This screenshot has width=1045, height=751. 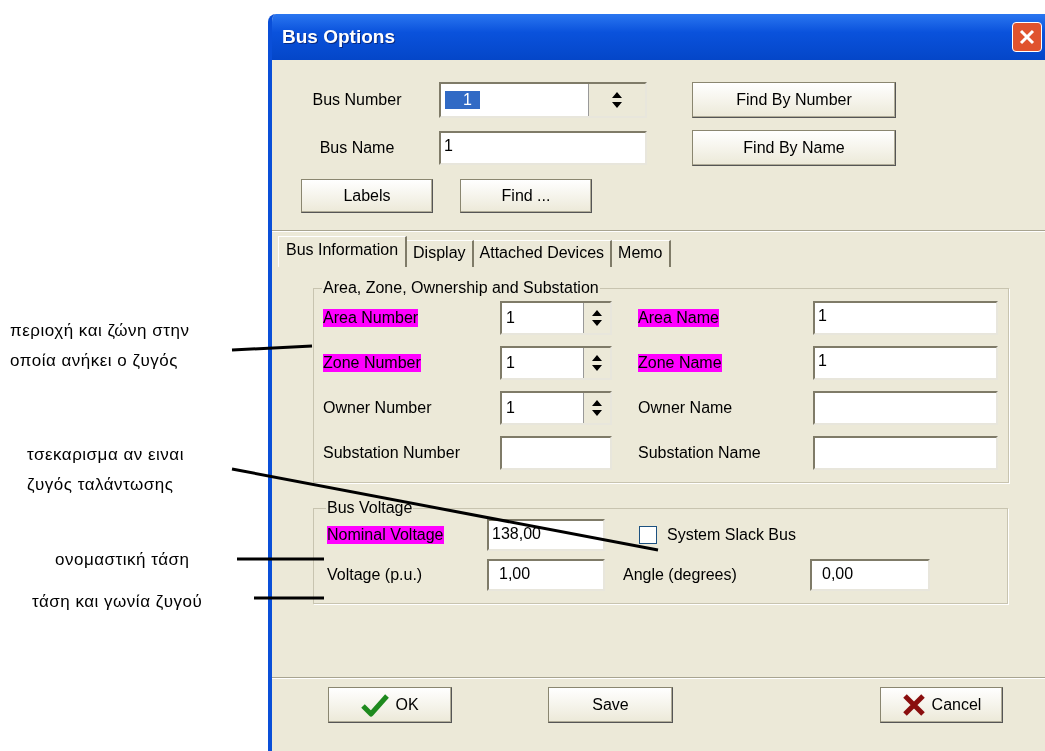 What do you see at coordinates (343, 251) in the screenshot?
I see `tab: Bus Information` at bounding box center [343, 251].